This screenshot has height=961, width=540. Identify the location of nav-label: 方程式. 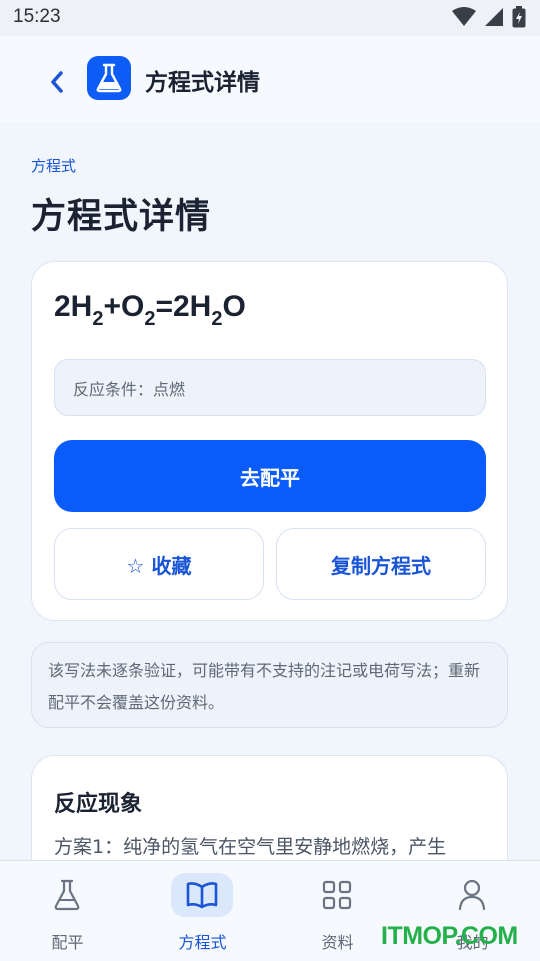
(202, 942).